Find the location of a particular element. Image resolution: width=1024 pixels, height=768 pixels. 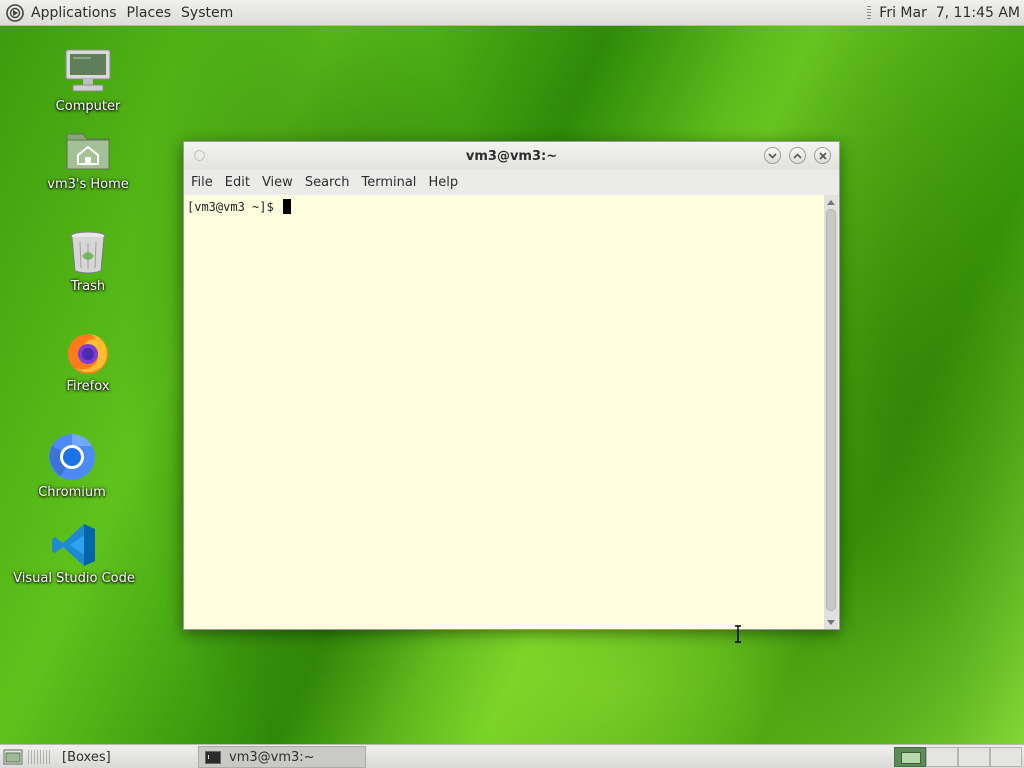

firefox-icon is located at coordinates (88, 354).